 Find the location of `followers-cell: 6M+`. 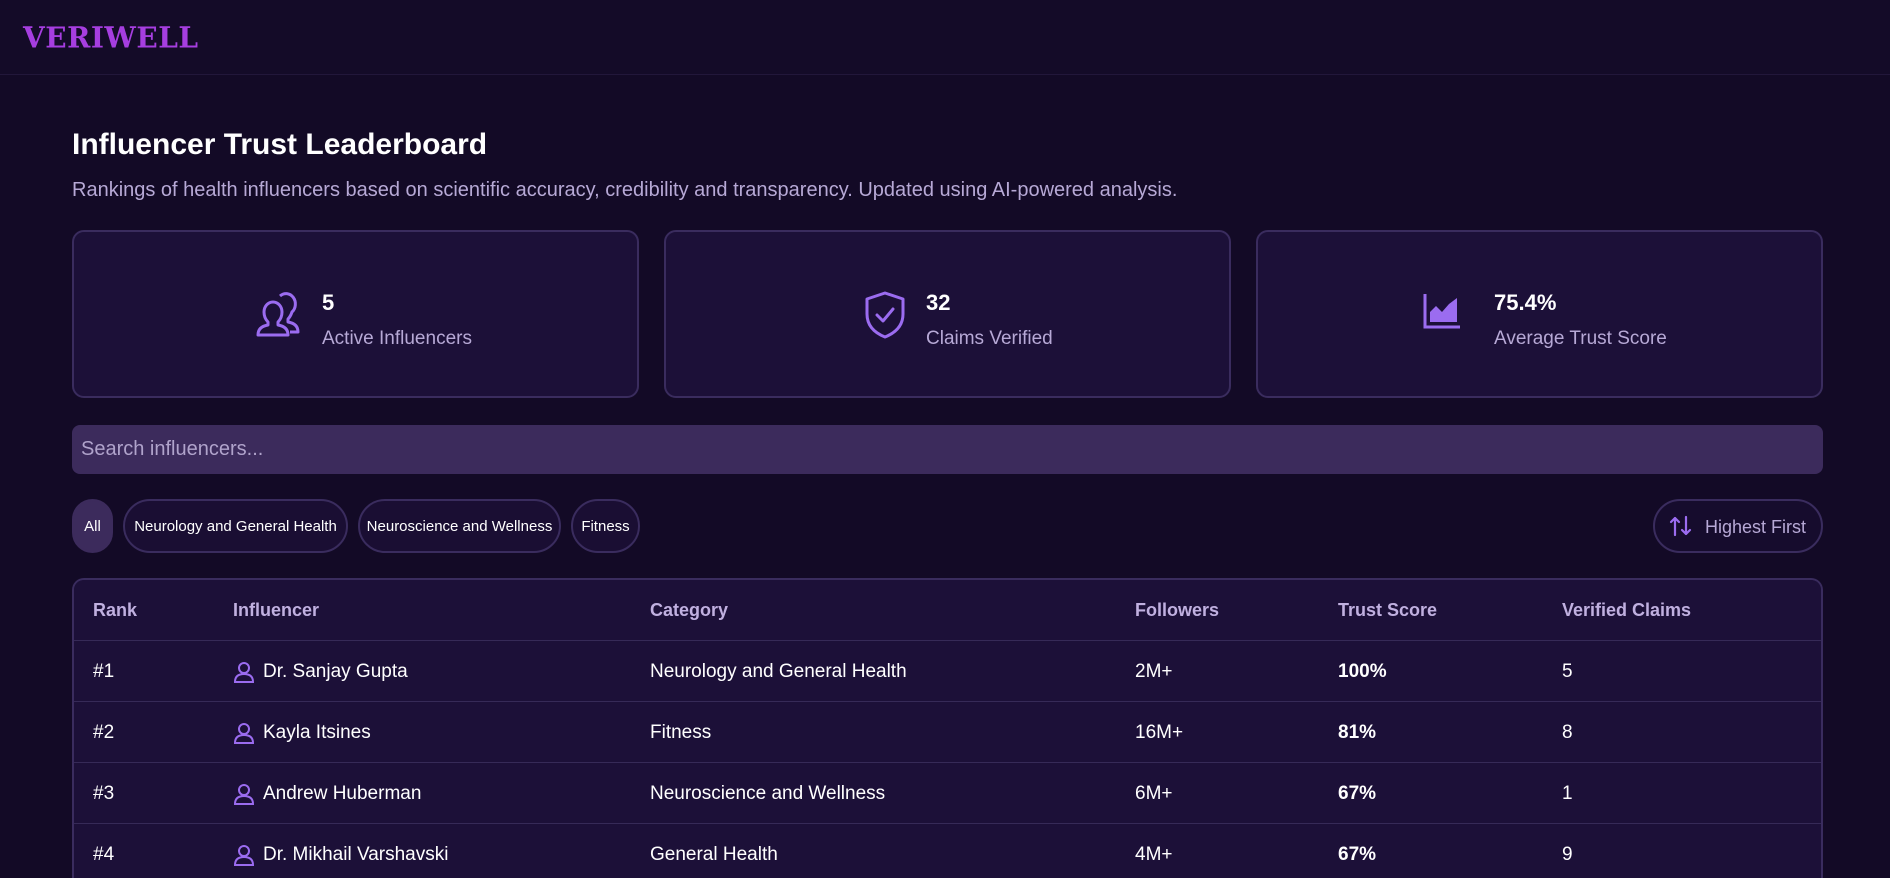

followers-cell: 6M+ is located at coordinates (1154, 793).